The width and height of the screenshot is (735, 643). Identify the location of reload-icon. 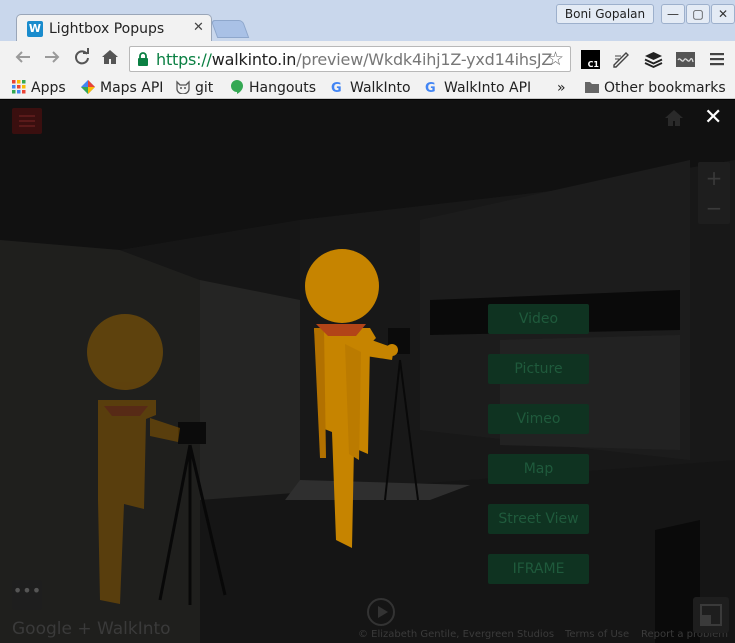
(82, 59).